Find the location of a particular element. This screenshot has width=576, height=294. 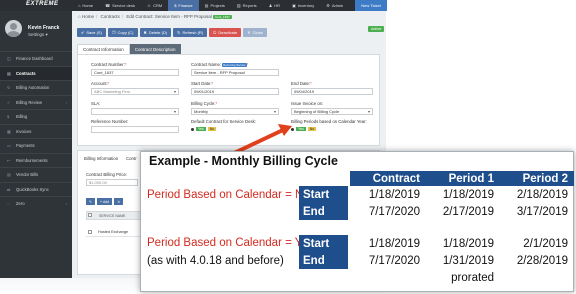

billing-price-field: $1,000.00 is located at coordinates (112, 182).